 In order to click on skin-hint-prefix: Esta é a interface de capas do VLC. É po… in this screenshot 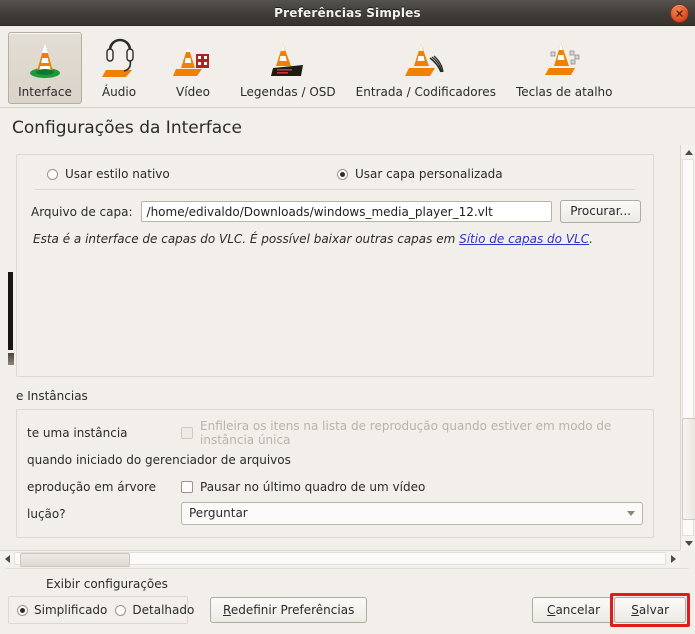, I will do `click(246, 239)`.